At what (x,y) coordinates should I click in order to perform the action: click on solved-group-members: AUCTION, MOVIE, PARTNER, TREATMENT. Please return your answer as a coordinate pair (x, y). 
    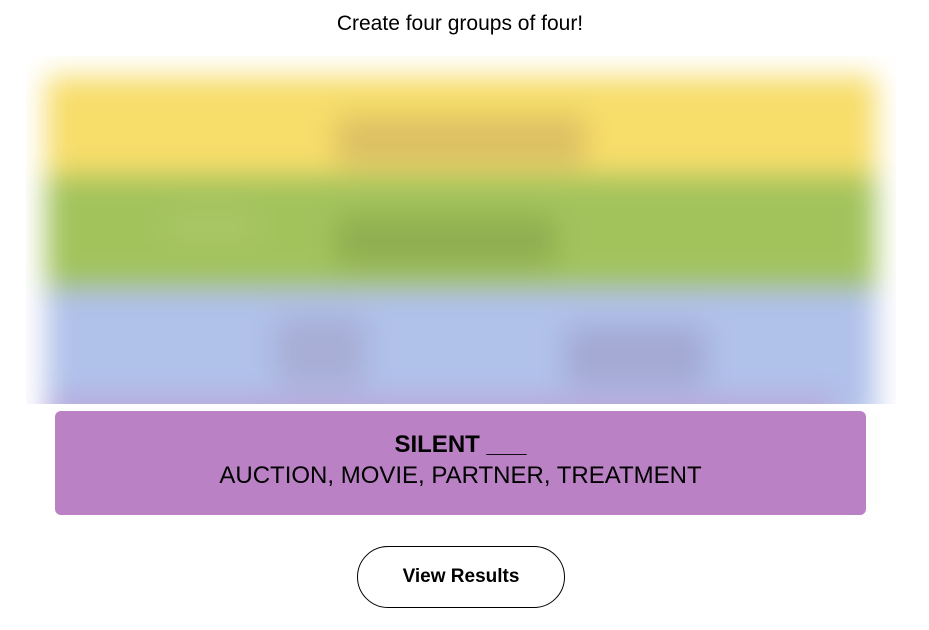
    Looking at the image, I should click on (460, 475).